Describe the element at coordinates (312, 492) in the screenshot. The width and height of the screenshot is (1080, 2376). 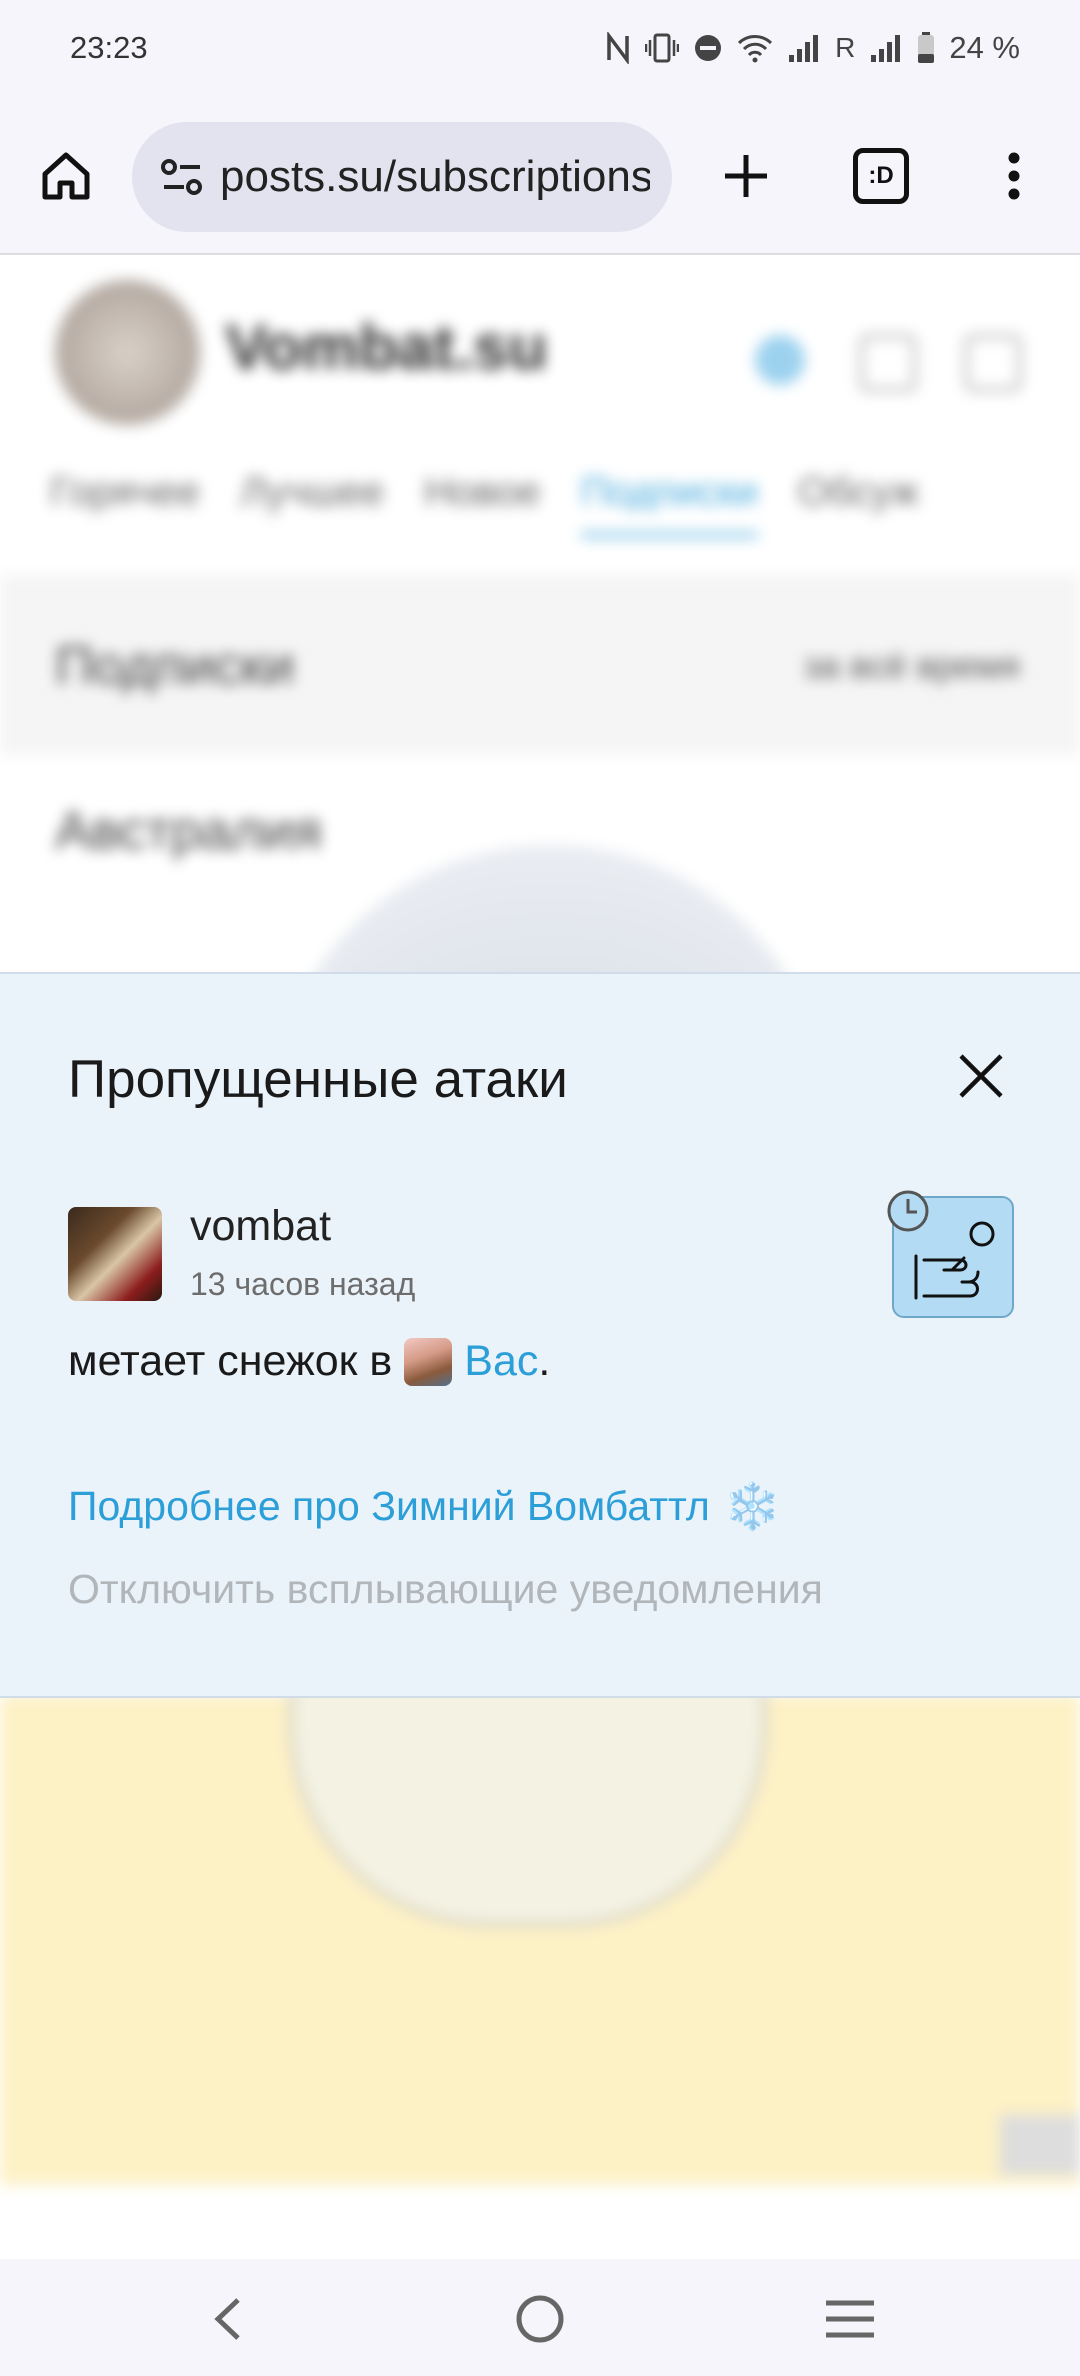
I see `site-tab: Лучшее` at that location.